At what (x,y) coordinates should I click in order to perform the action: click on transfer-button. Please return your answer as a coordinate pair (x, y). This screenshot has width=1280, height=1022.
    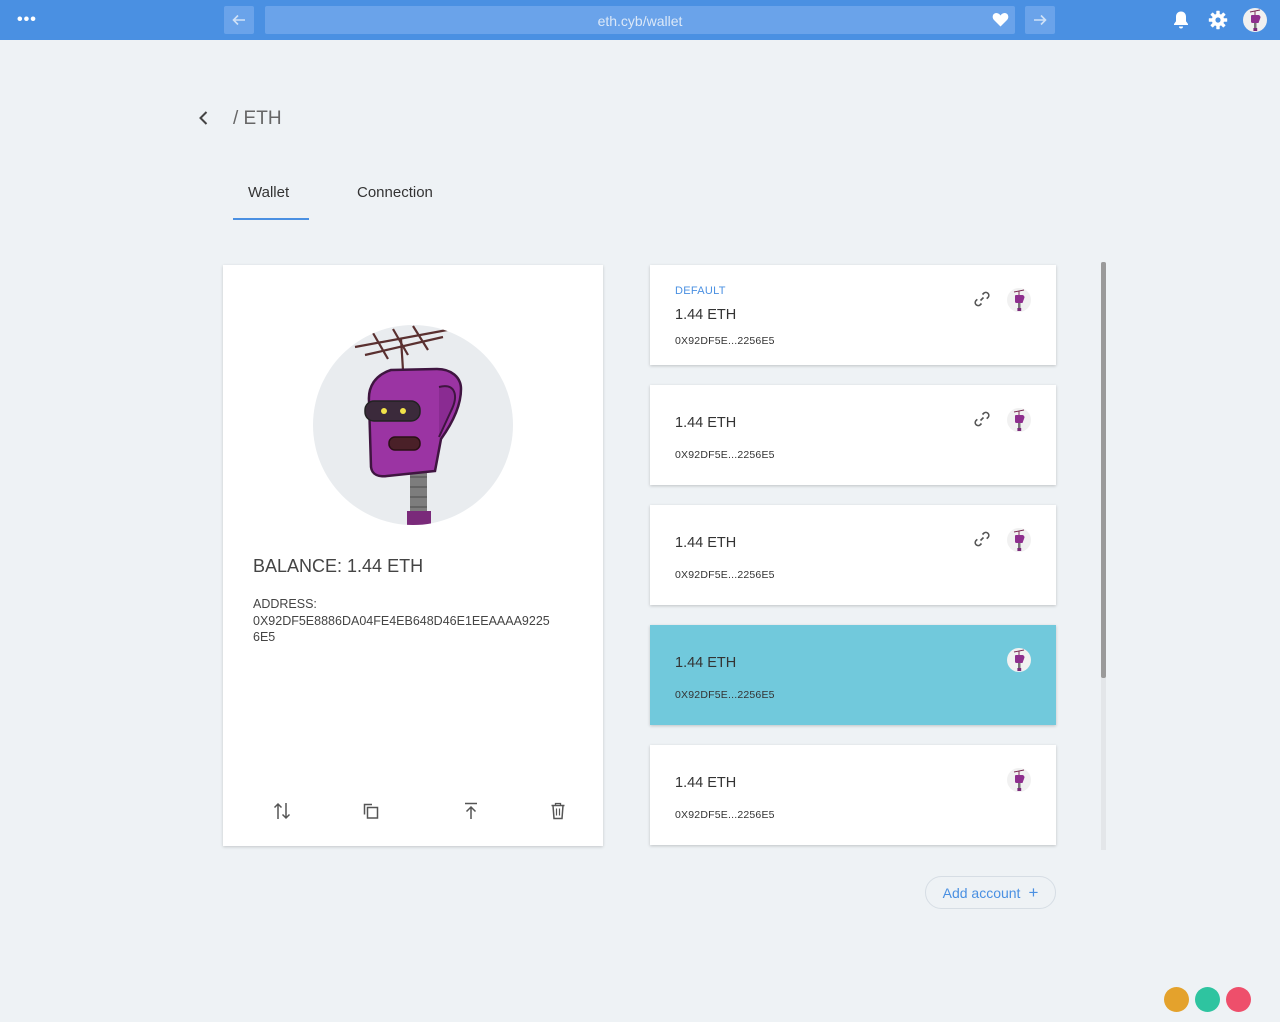
    Looking at the image, I should click on (282, 811).